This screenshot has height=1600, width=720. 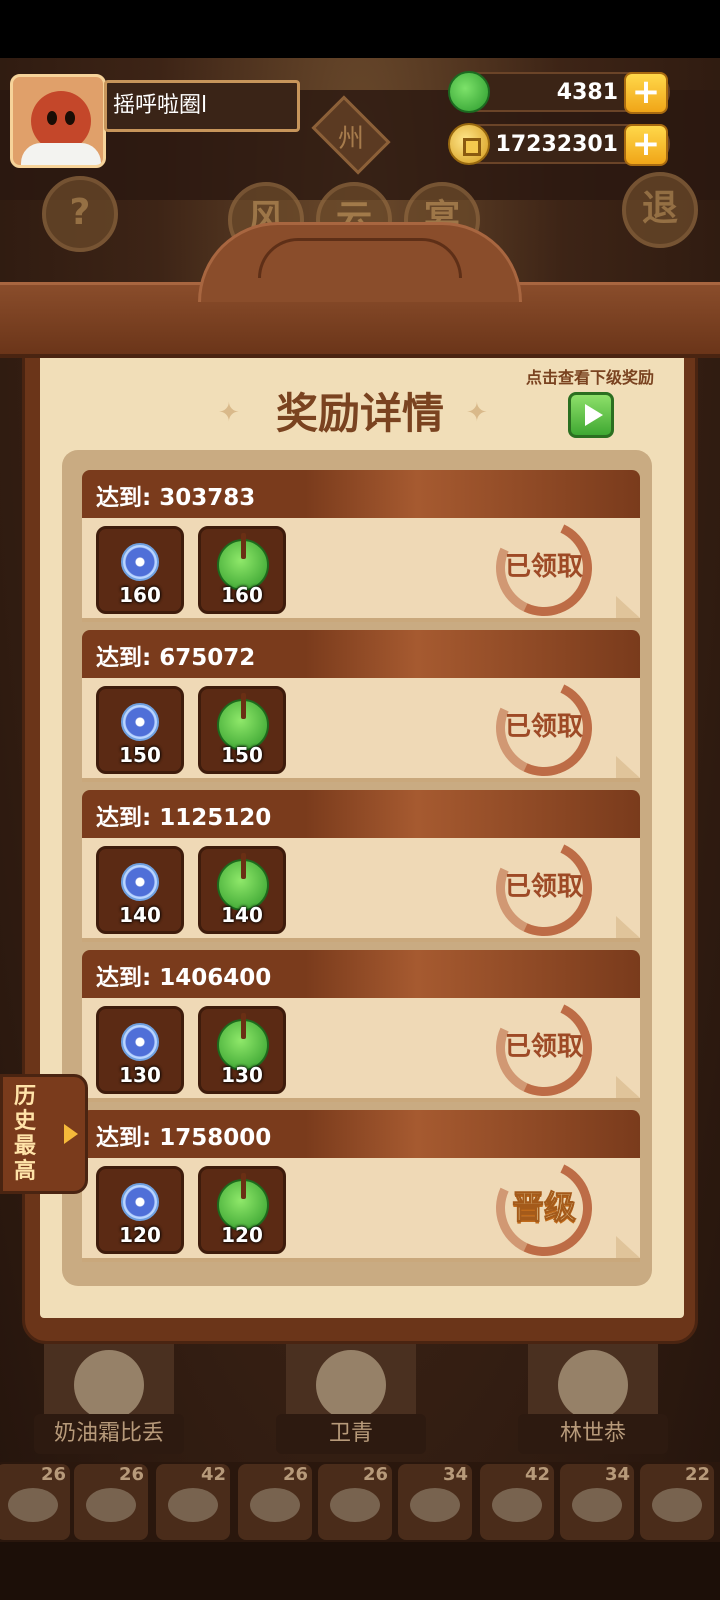 I want to click on reward-item-disc: 120, so click(x=140, y=1210).